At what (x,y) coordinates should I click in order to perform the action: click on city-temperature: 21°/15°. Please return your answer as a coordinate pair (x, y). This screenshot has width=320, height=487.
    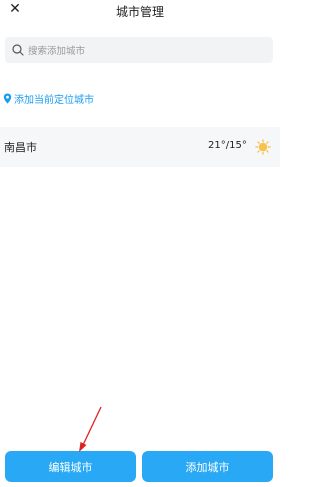
    Looking at the image, I should click on (227, 145).